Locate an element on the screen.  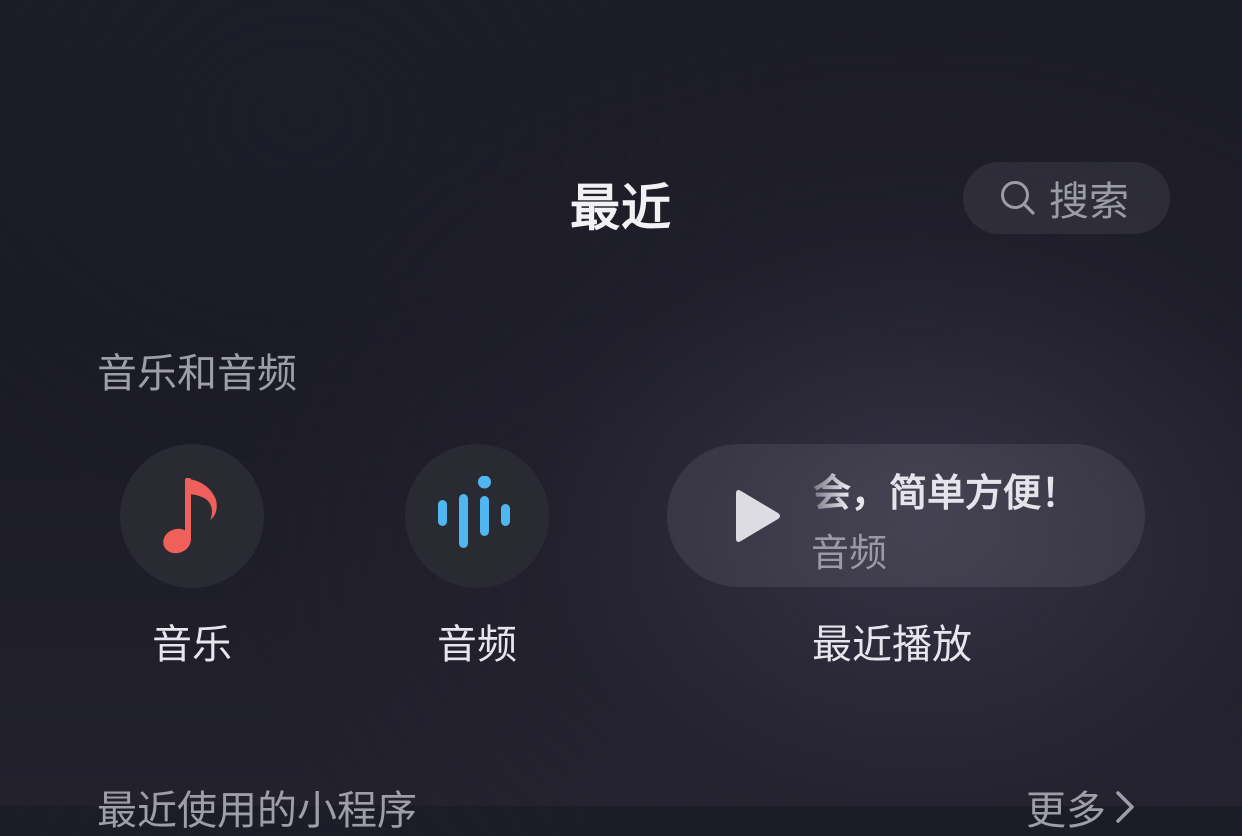
chevron-right-icon is located at coordinates (1125, 807).